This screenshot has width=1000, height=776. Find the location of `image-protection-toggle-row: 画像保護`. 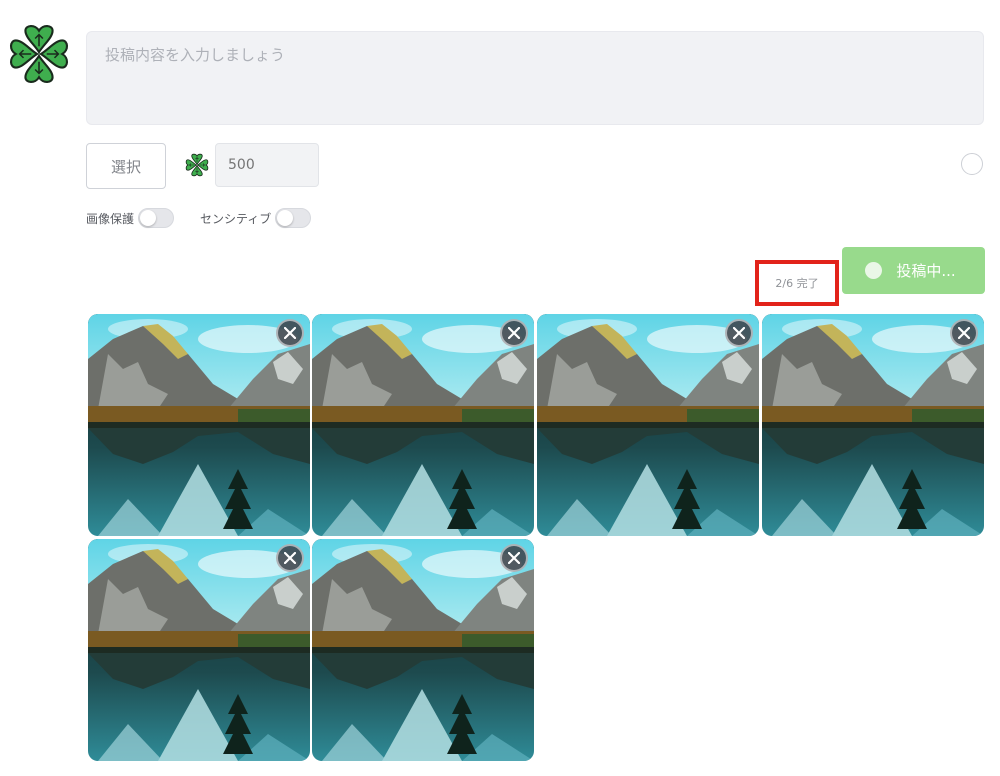

image-protection-toggle-row: 画像保護 is located at coordinates (130, 218).